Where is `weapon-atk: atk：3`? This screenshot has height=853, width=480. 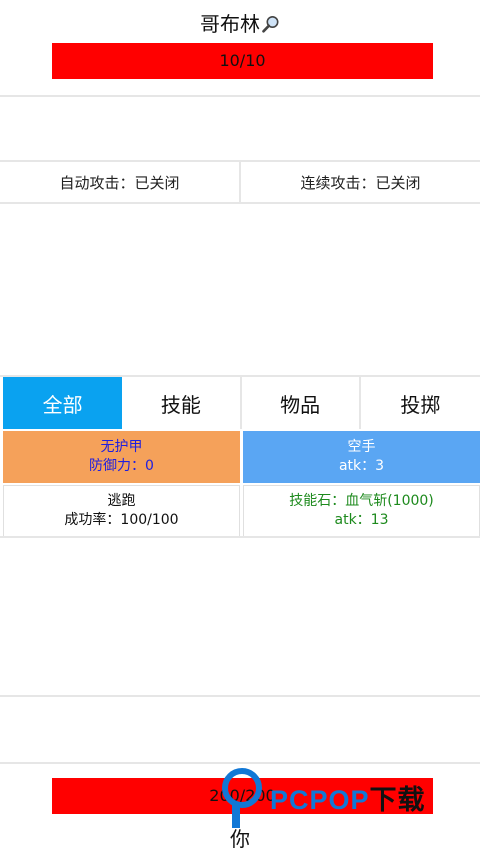
weapon-atk: atk：3 is located at coordinates (361, 466).